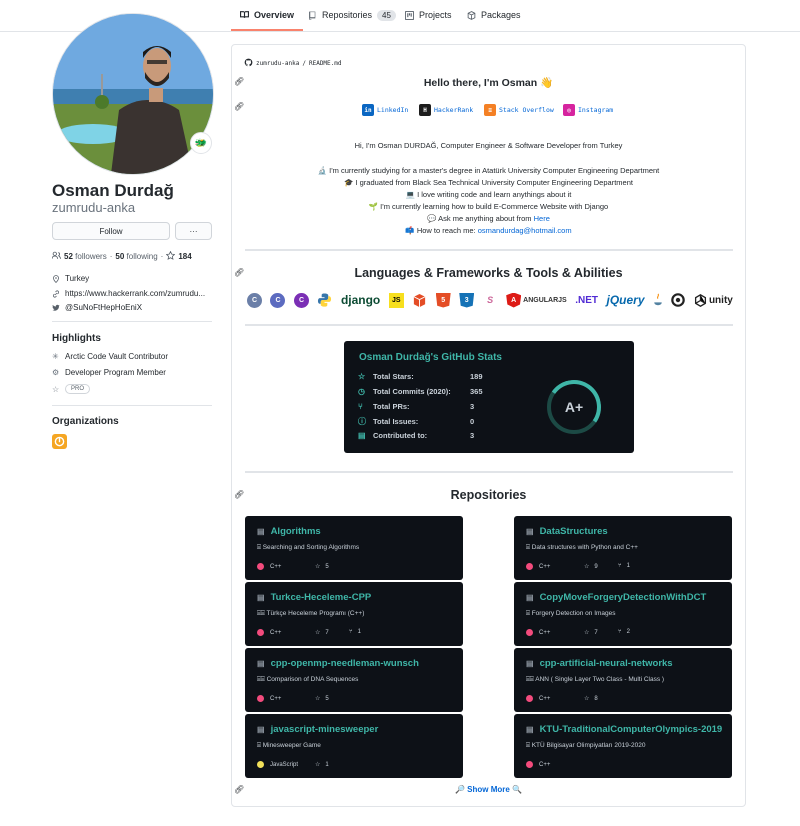 Image resolution: width=800 pixels, height=826 pixels. Describe the element at coordinates (322, 633) in the screenshot. I see `repo-stars: ☆ 7` at that location.